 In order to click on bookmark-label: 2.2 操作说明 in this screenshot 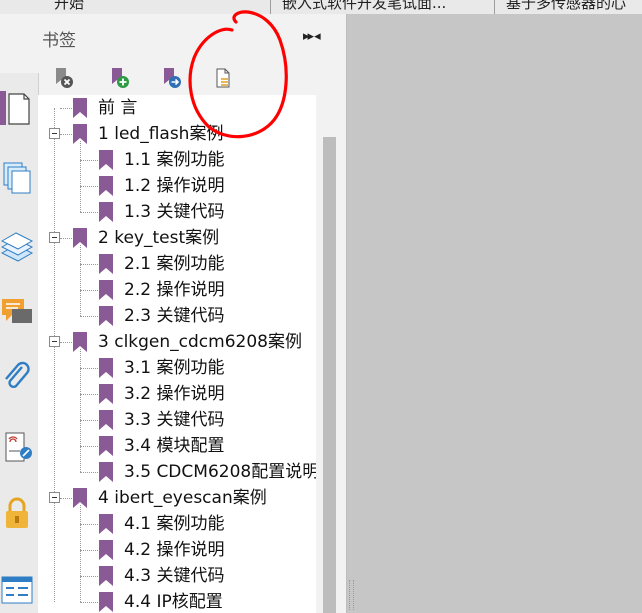, I will do `click(174, 290)`.